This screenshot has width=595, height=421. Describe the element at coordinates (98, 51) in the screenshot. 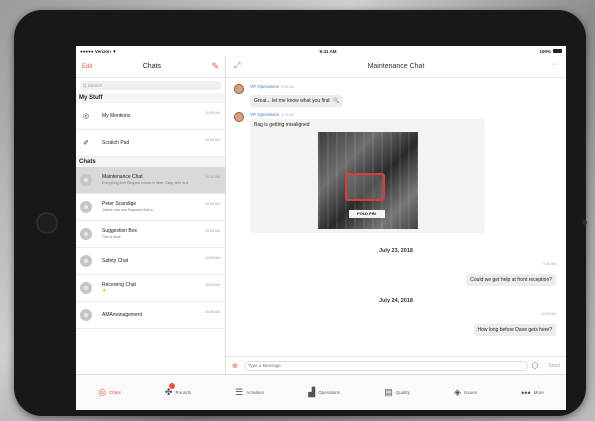

I see `carrier: ●●●●● Verizon ▼` at that location.